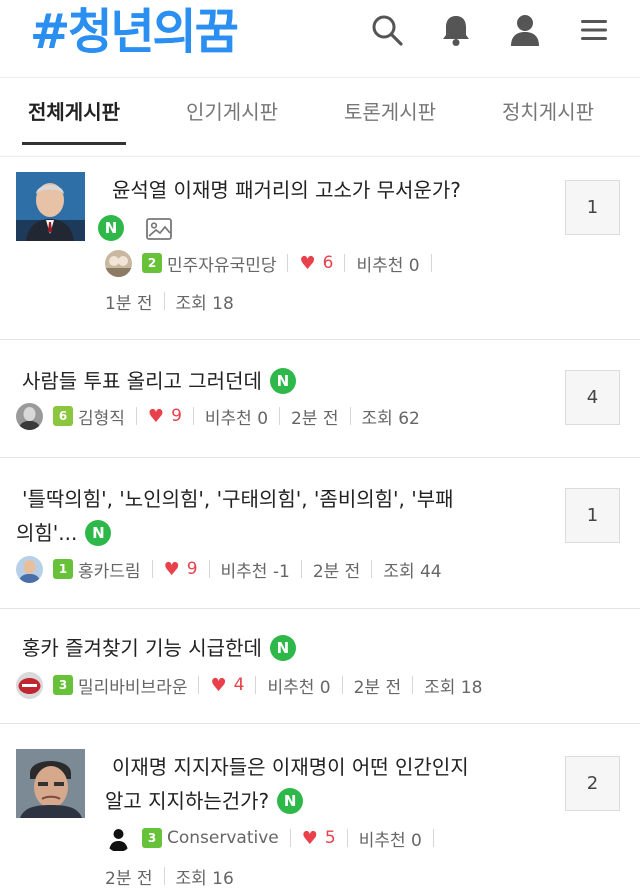  I want to click on level-badge: 6, so click(63, 416).